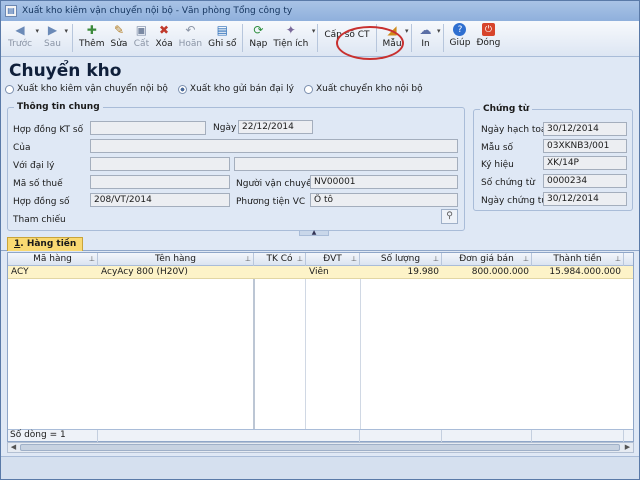 This screenshot has height=480, width=640. Describe the element at coordinates (258, 38) in the screenshot. I see `load-button: ⟳ Nạp` at that location.